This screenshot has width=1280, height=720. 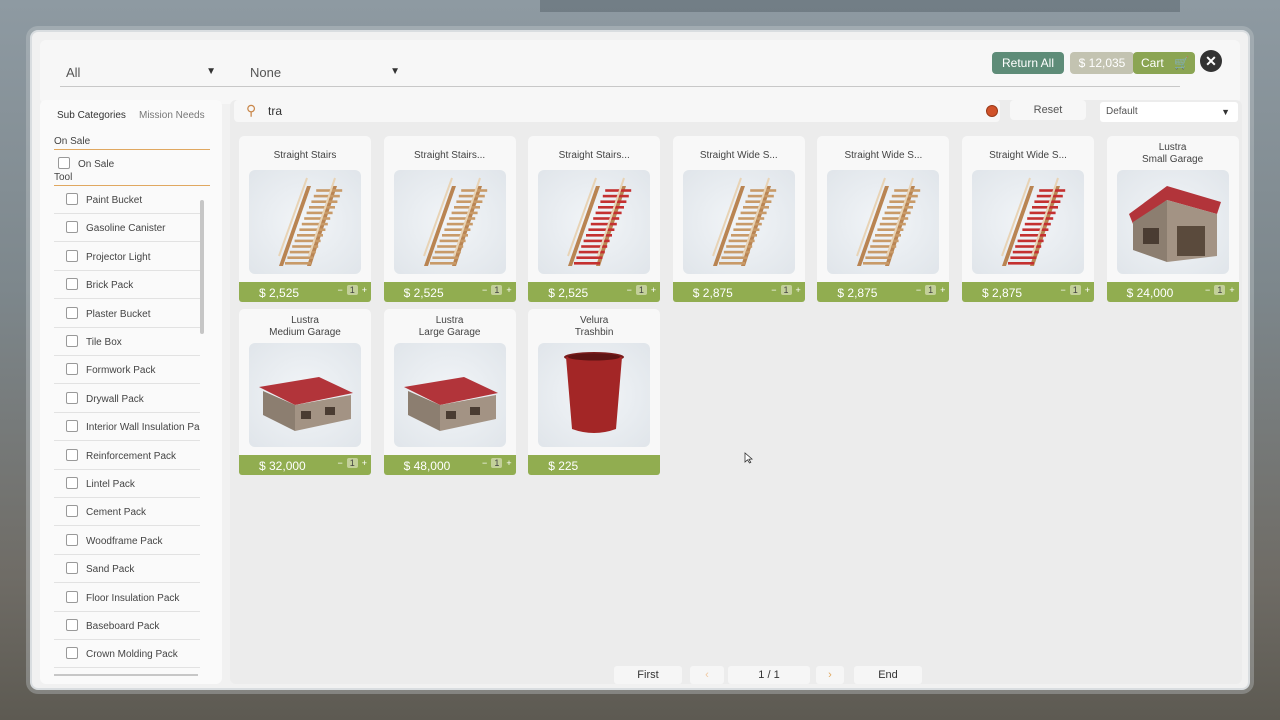 I want to click on filter-row: Brick Pack, so click(x=127, y=285).